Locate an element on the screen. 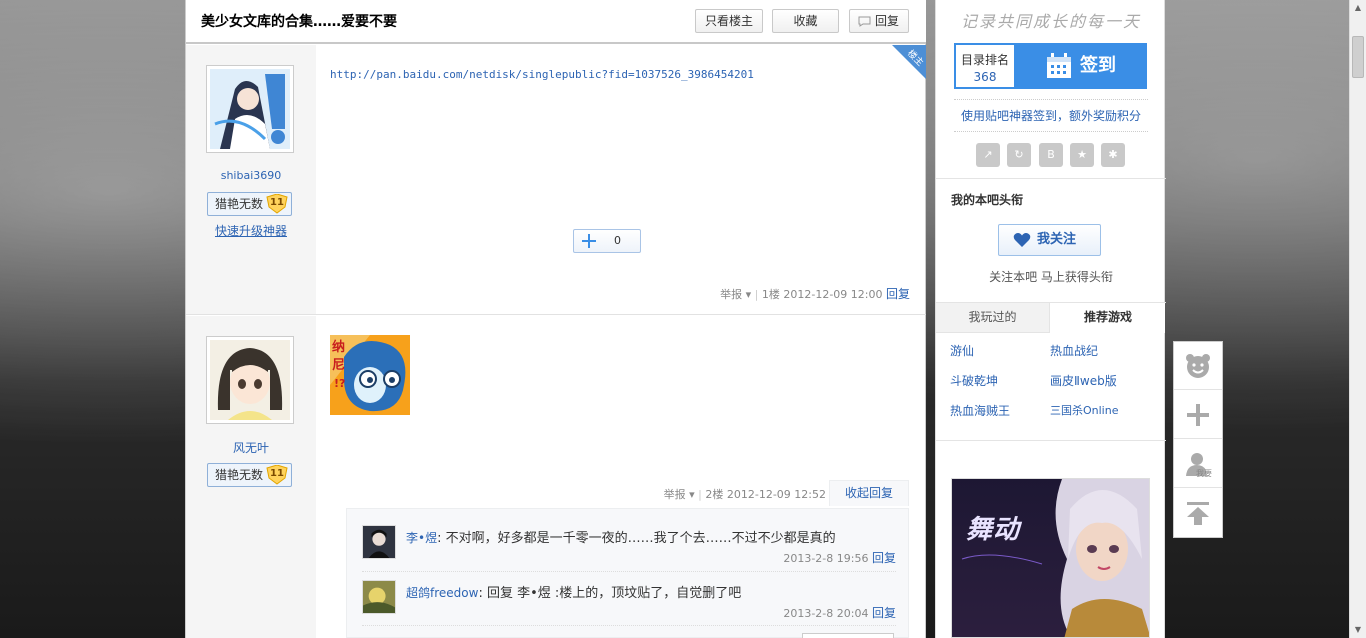 The width and height of the screenshot is (1366, 638). username: shibai3690 is located at coordinates (251, 175).